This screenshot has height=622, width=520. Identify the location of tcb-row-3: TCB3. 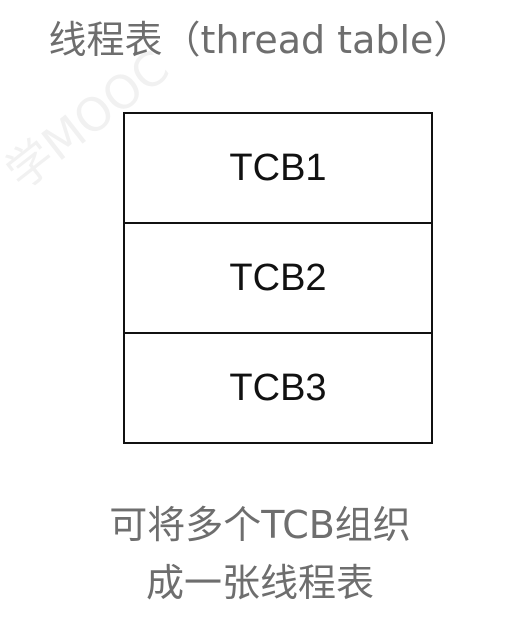
(278, 387).